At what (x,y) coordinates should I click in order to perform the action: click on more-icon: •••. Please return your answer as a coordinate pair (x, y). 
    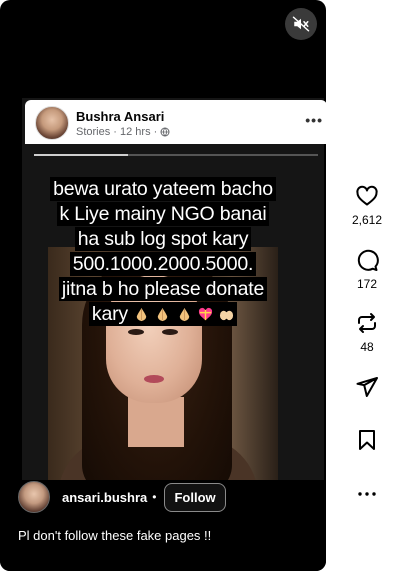
    Looking at the image, I should click on (314, 120).